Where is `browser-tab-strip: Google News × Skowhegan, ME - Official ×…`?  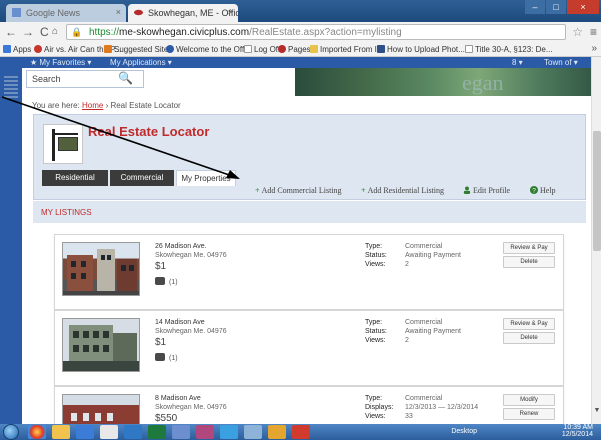
browser-tab-strip: Google News × Skowhegan, ME - Official ×… is located at coordinates (300, 11).